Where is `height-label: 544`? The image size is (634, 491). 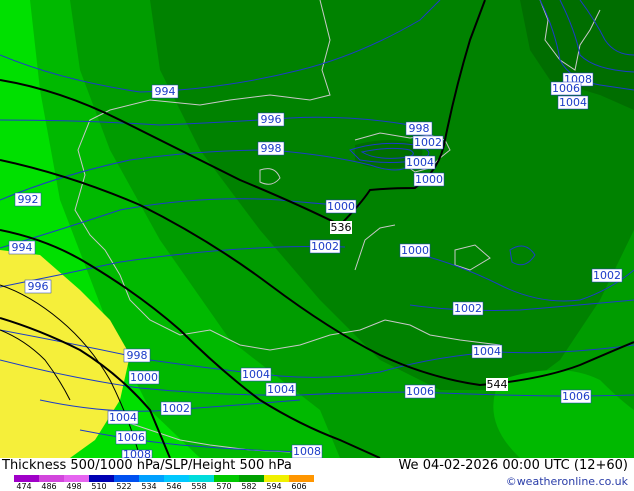 height-label: 544 is located at coordinates (497, 384).